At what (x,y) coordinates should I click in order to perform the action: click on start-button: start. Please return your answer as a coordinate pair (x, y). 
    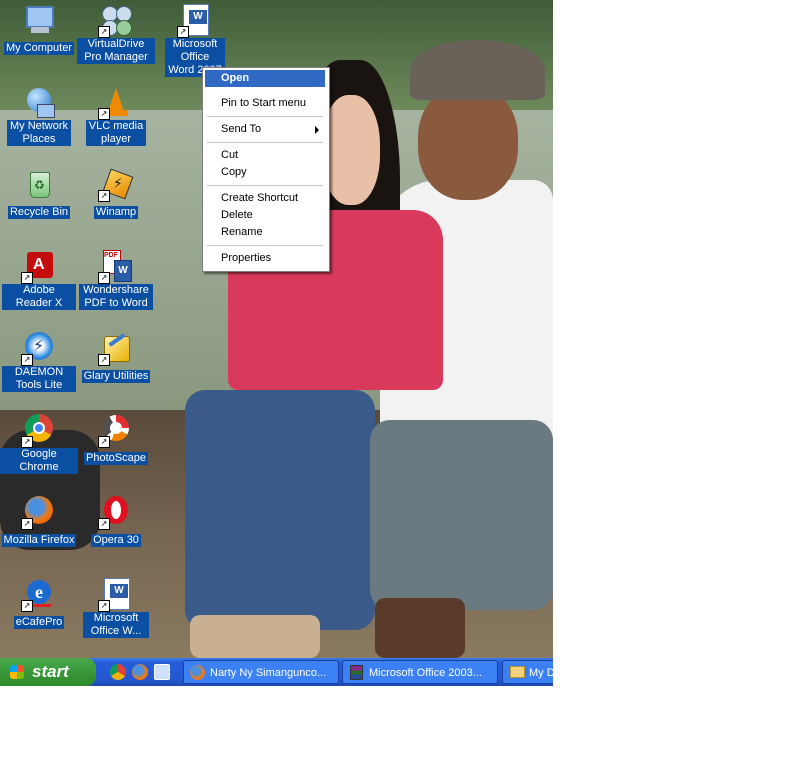
    Looking at the image, I should click on (48, 672).